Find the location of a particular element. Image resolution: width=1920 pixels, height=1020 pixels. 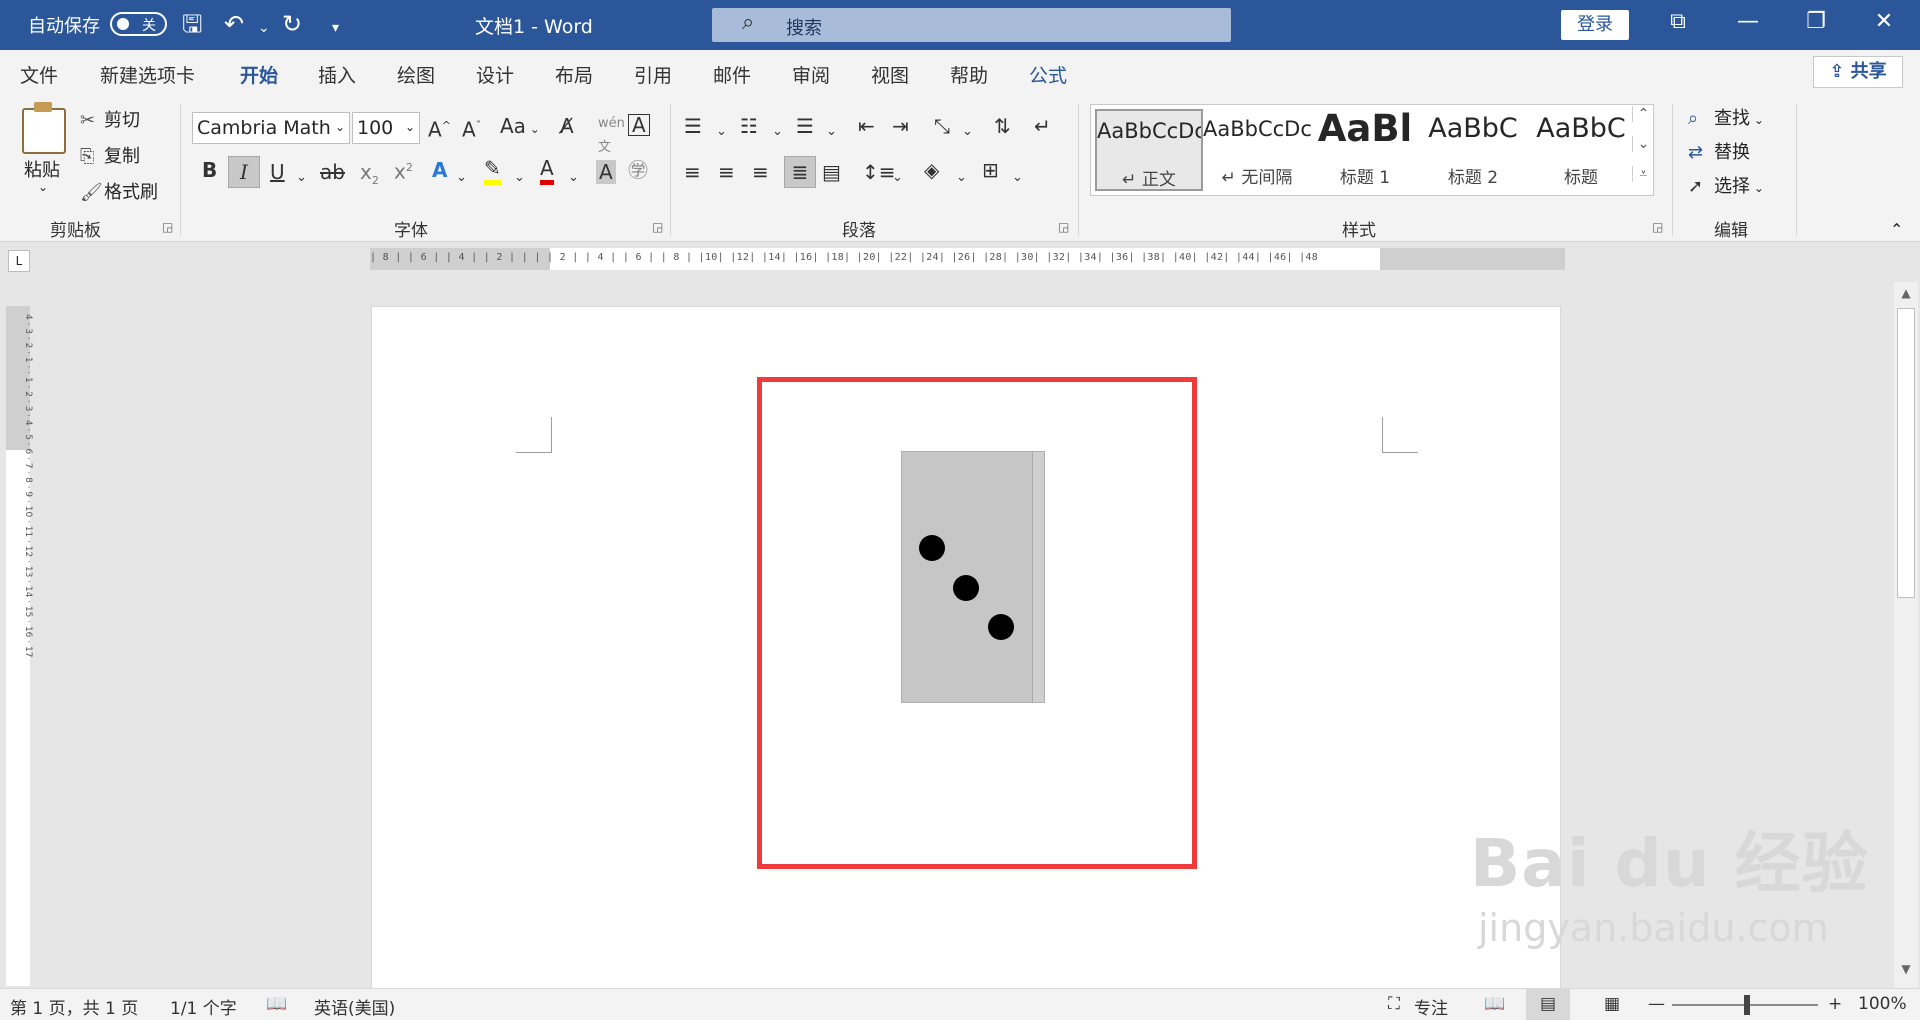

text-direction-icon: ⤡ is located at coordinates (942, 126).